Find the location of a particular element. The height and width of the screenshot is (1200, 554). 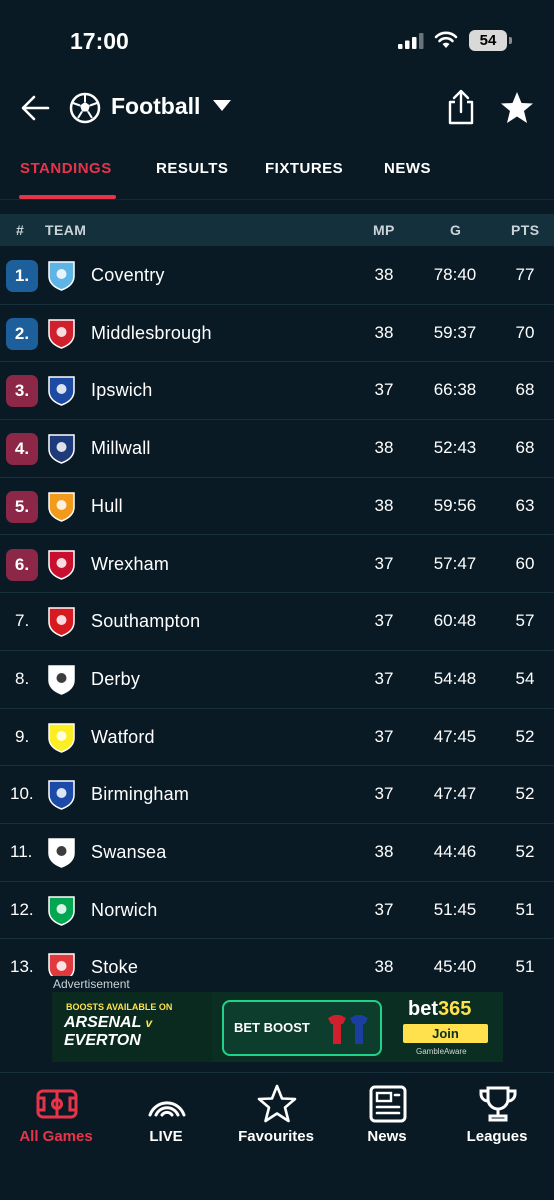

points: 63 is located at coordinates (525, 505).